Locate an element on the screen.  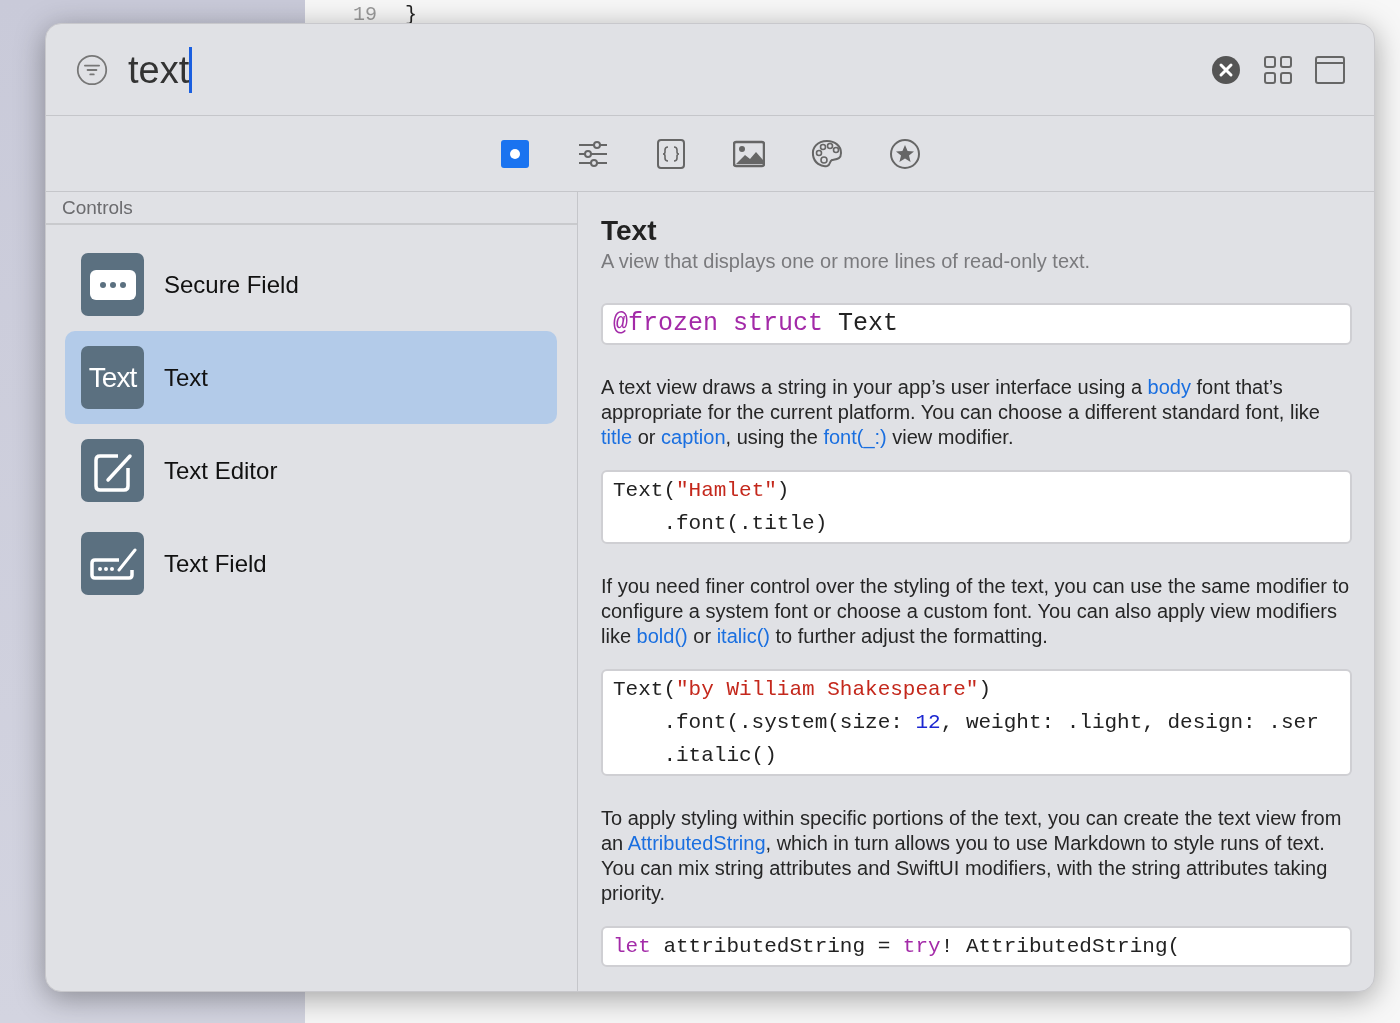
grid-icon is located at coordinates (1278, 69).